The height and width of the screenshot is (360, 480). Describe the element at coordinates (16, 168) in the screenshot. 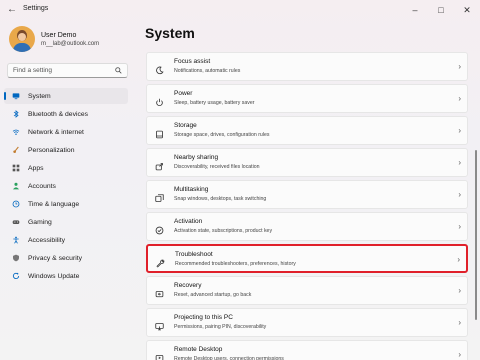

I see `apps-icon` at that location.